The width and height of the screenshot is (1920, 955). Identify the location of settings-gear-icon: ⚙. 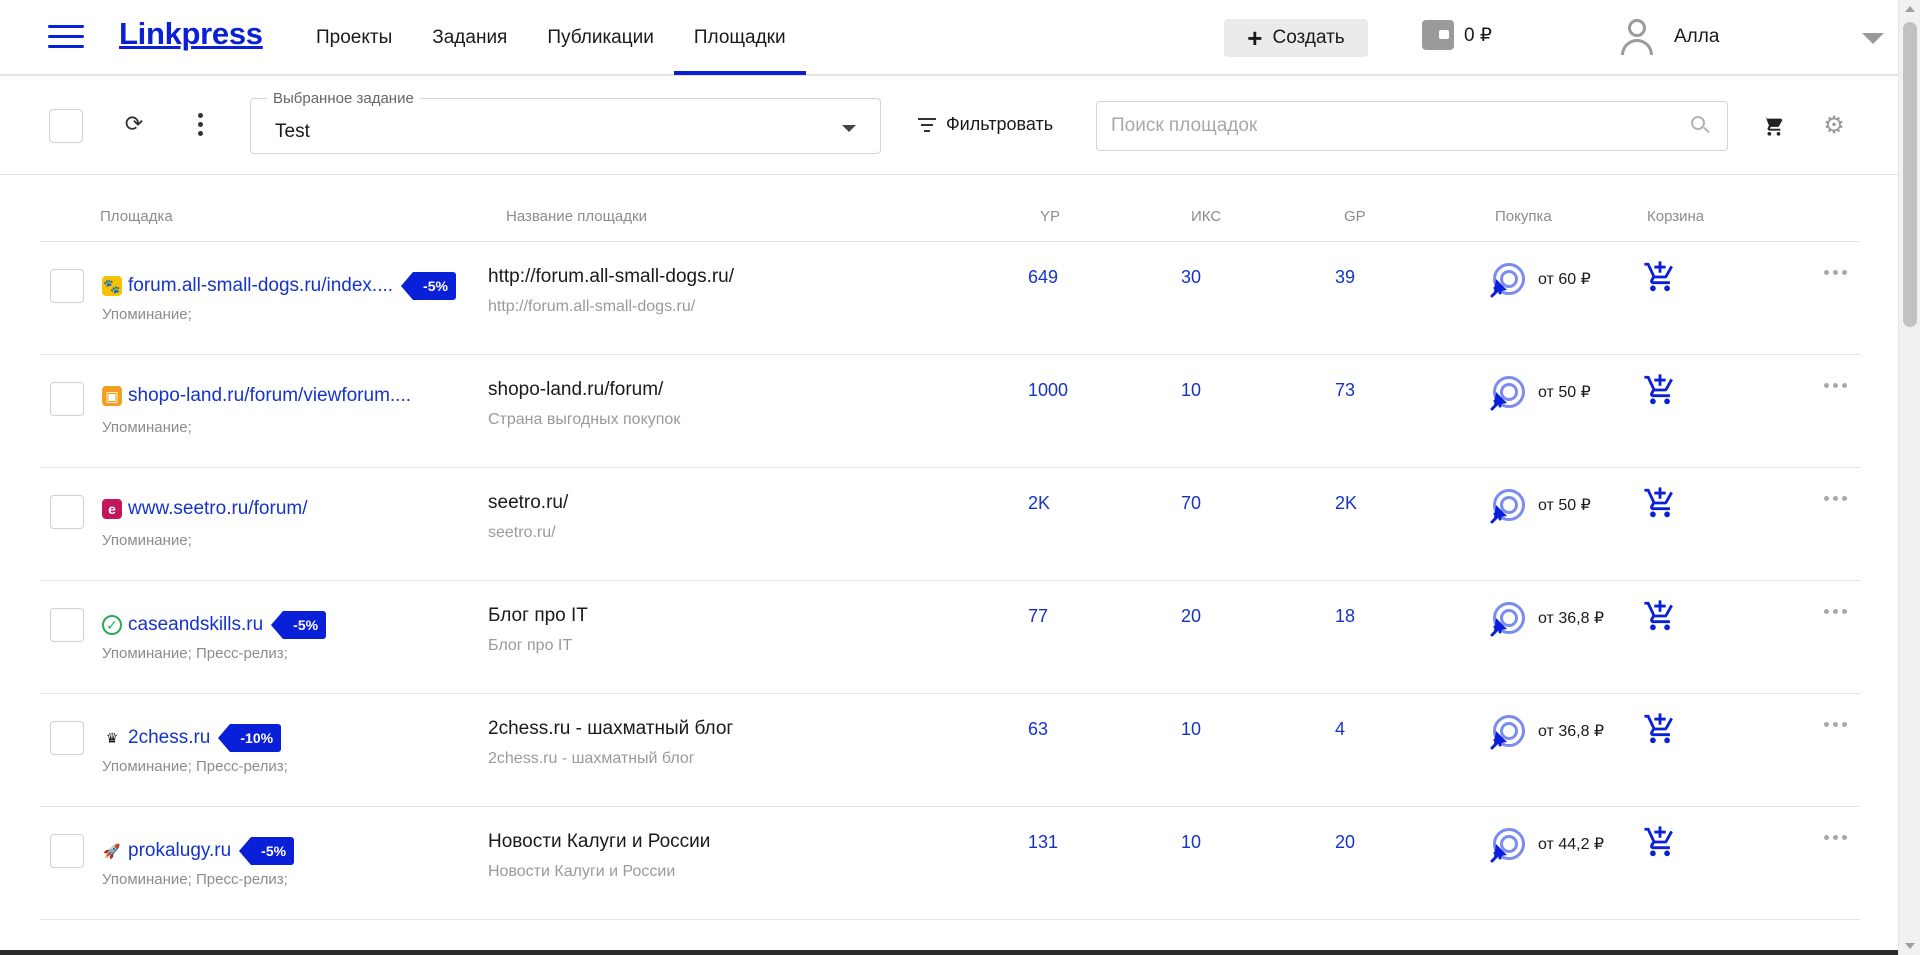
(1834, 126).